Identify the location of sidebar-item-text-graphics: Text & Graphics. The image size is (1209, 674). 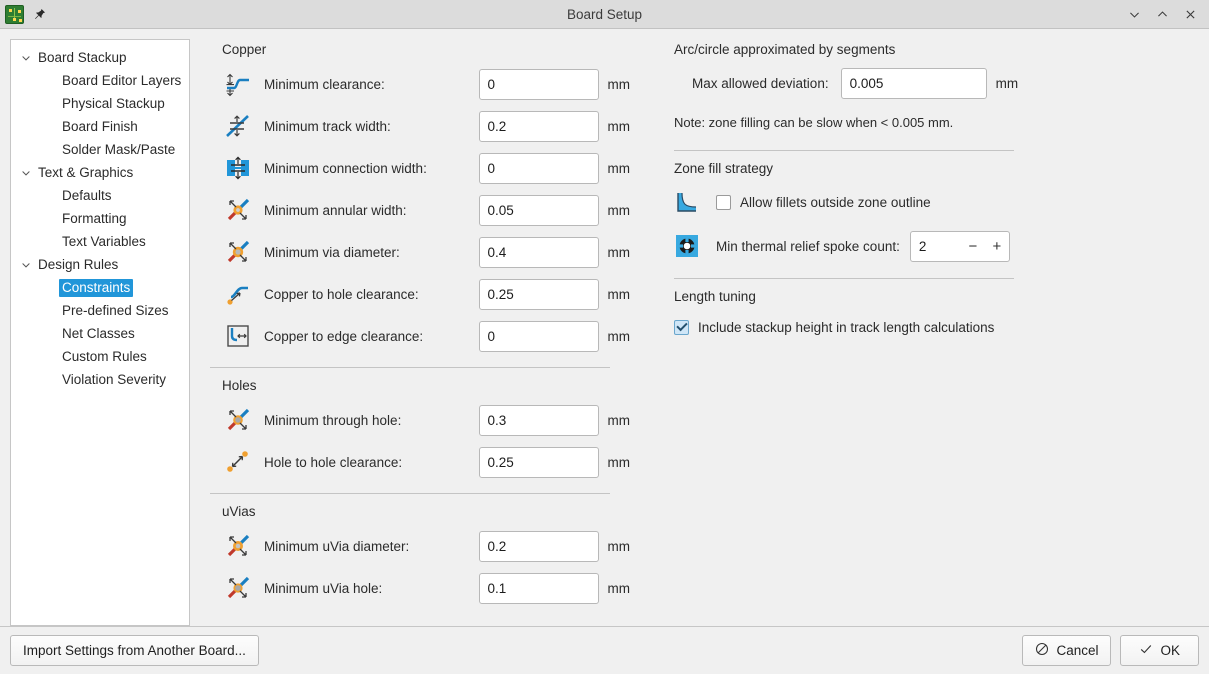
(100, 172).